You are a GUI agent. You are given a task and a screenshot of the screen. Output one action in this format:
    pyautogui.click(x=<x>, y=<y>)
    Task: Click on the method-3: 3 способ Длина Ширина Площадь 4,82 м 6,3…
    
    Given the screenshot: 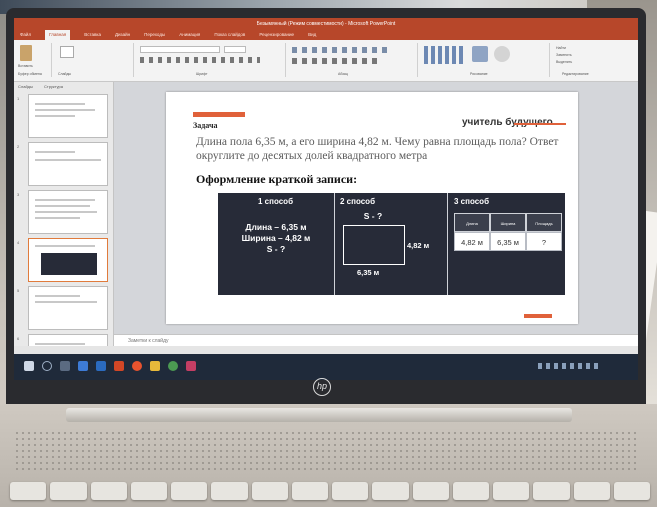 What is the action you would take?
    pyautogui.click(x=506, y=244)
    